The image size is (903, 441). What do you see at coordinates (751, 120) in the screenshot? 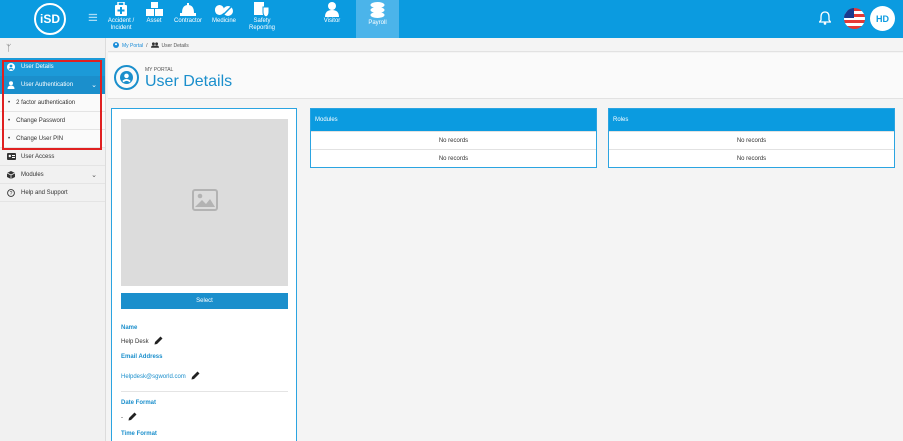
I see `roles-panel-title: Roles` at bounding box center [751, 120].